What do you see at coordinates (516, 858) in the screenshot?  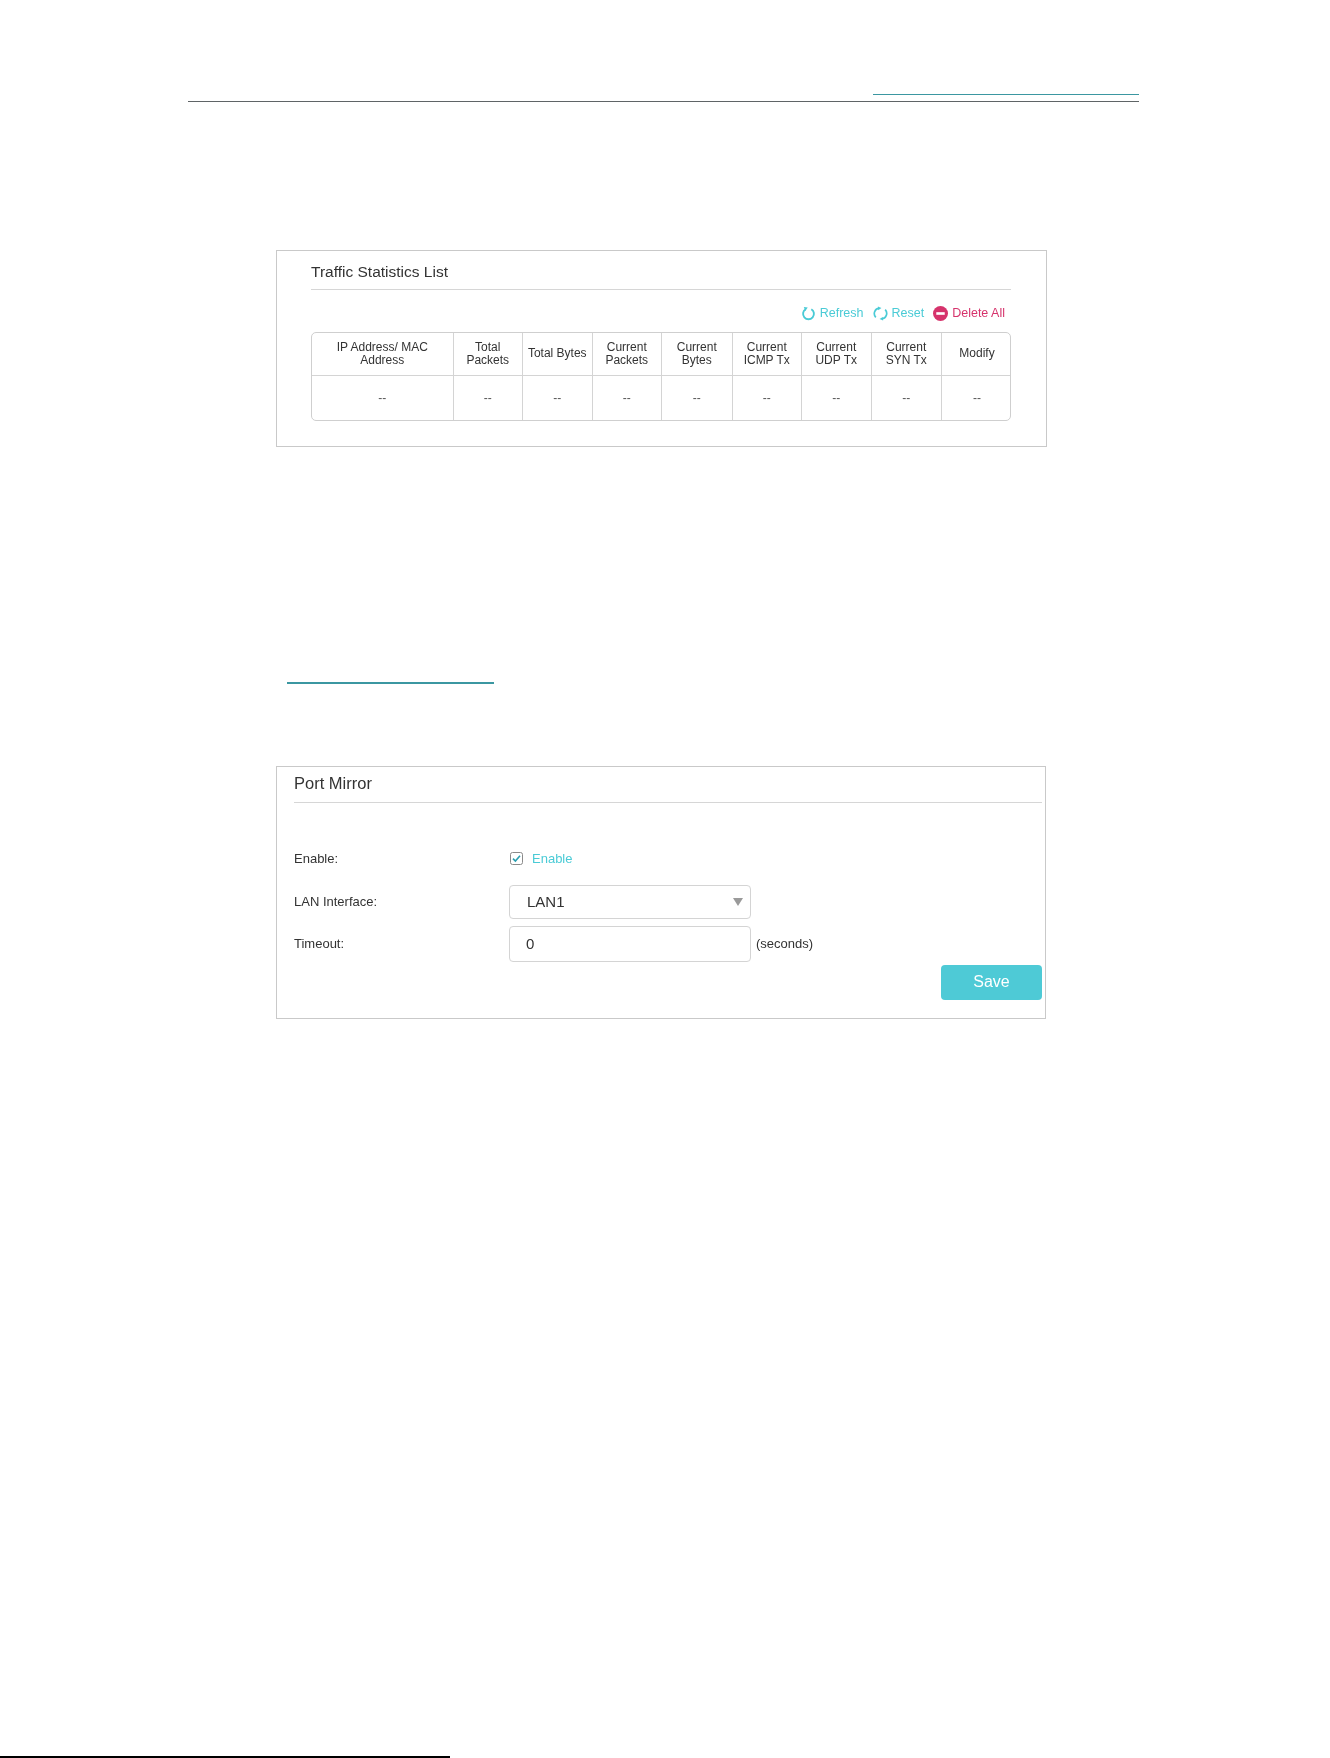 I see `checkbox` at bounding box center [516, 858].